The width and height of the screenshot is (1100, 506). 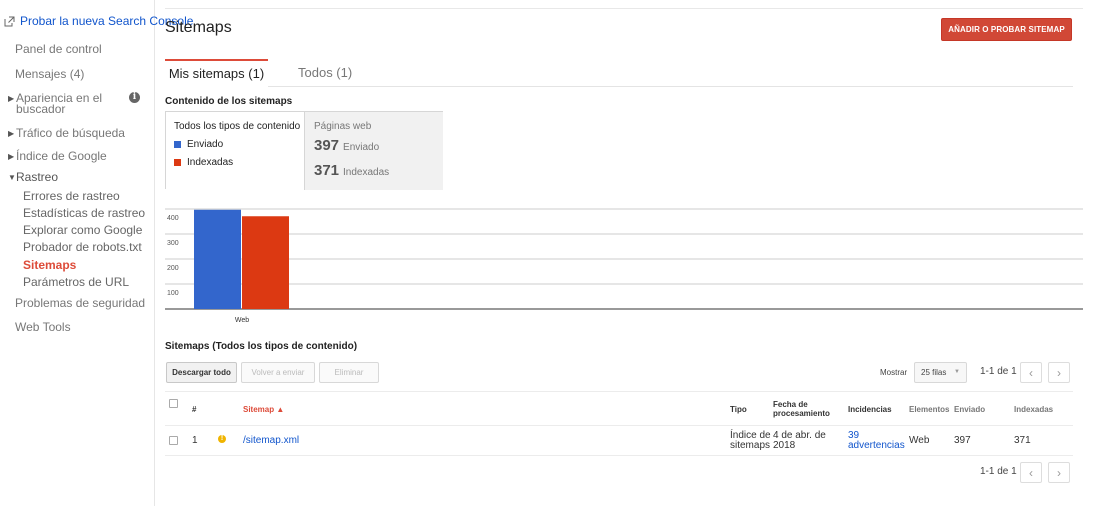 What do you see at coordinates (1006, 29) in the screenshot?
I see `add-test-sitemap-button: AÑADIR O PROBAR SITEMAP` at bounding box center [1006, 29].